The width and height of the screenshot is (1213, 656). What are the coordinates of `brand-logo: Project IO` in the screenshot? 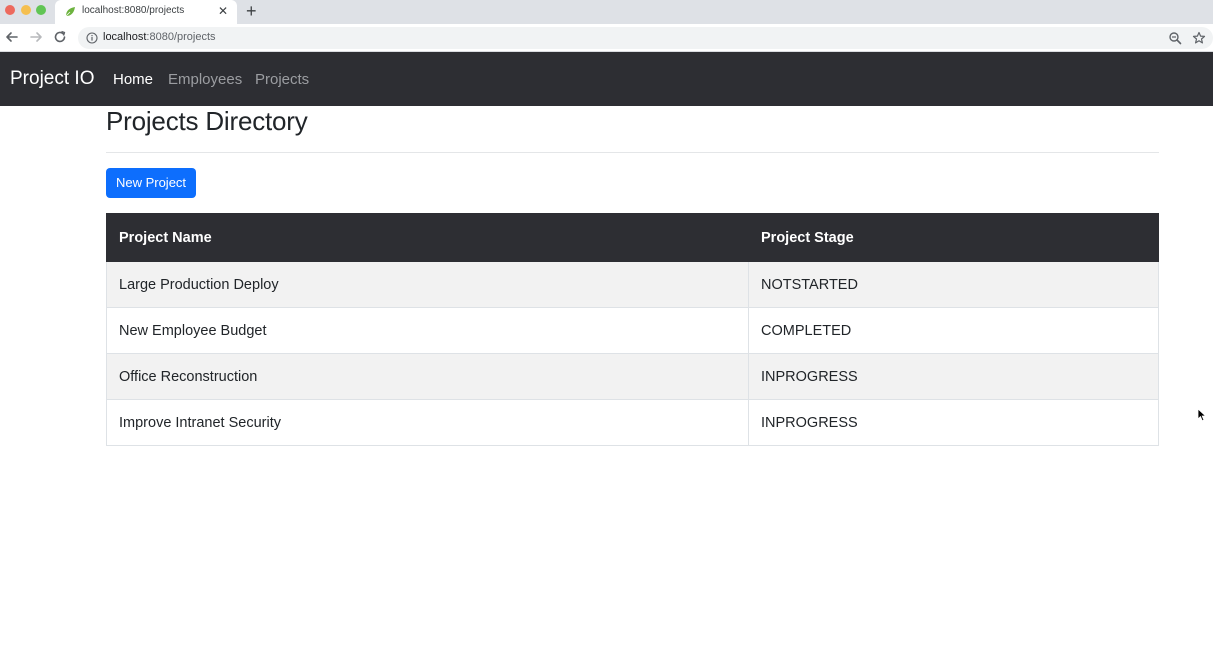 It's located at (52, 79).